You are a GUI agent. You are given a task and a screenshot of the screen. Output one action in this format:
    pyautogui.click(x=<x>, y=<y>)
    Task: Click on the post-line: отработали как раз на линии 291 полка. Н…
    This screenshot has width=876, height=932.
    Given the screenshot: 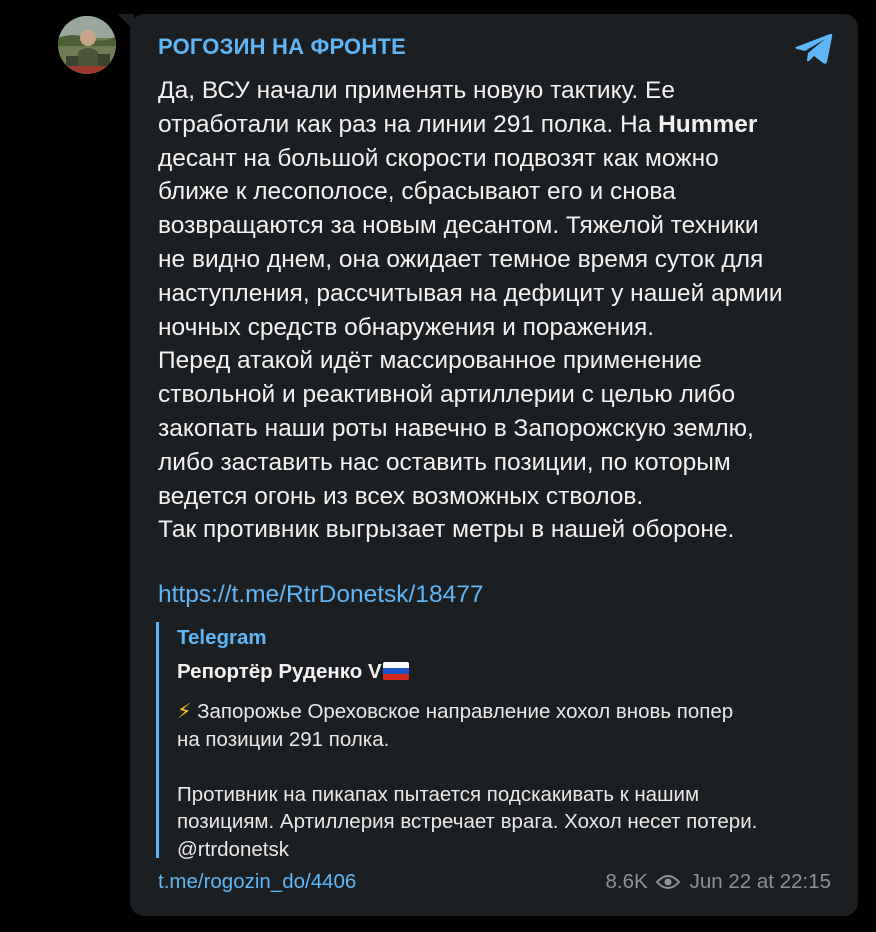 What is the action you would take?
    pyautogui.click(x=458, y=124)
    